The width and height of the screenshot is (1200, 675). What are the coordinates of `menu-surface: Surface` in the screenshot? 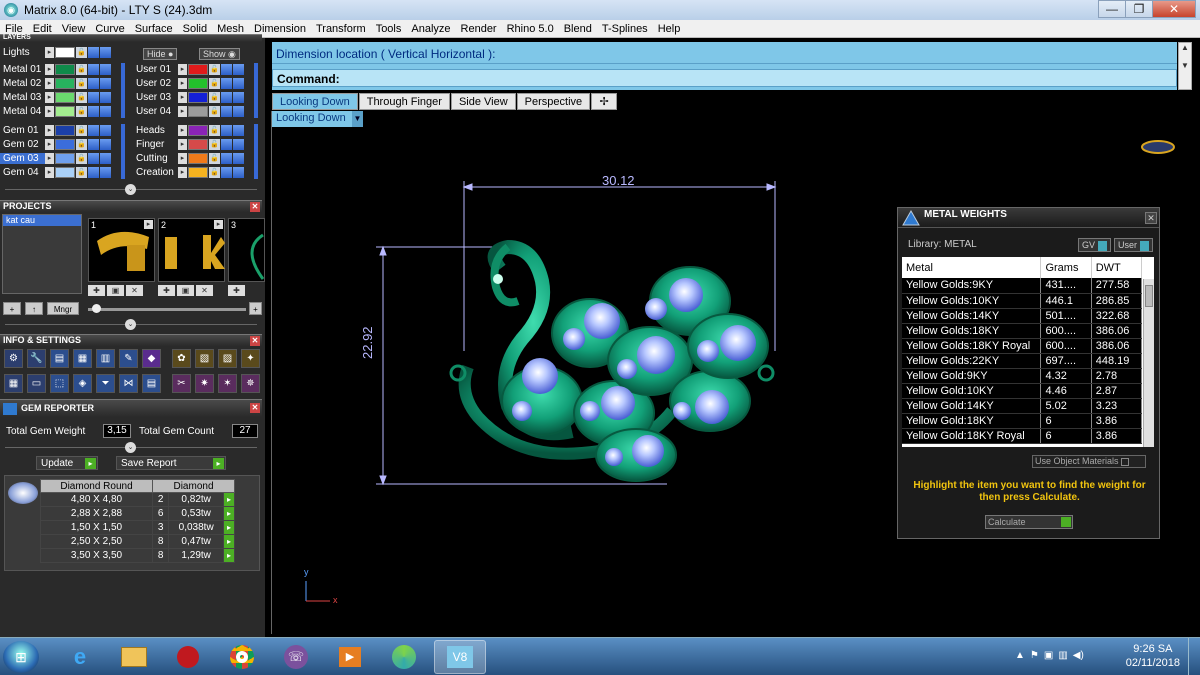 It's located at (154, 29).